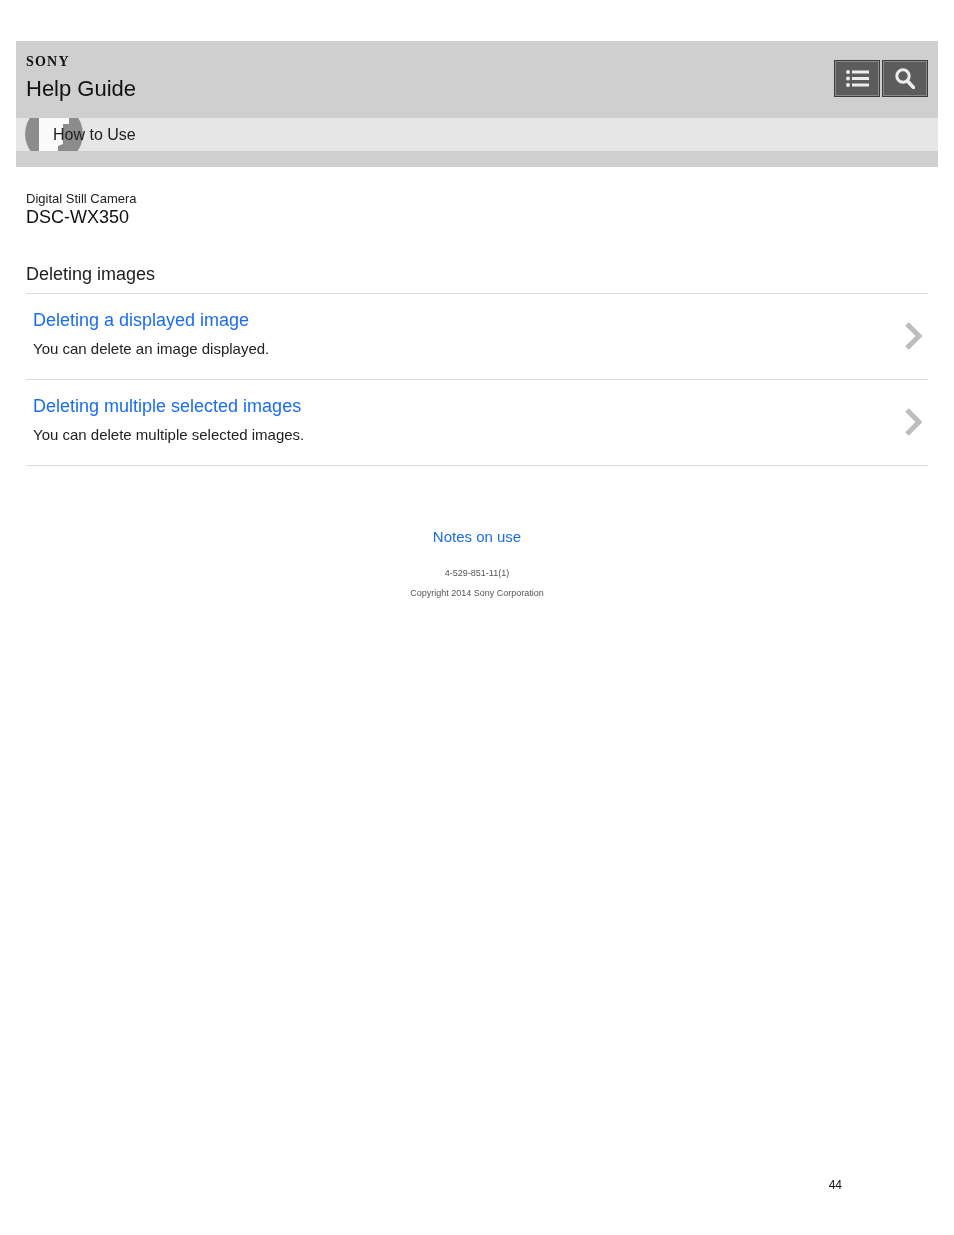  I want to click on topic-link: Deleting a displayed image, so click(141, 320).